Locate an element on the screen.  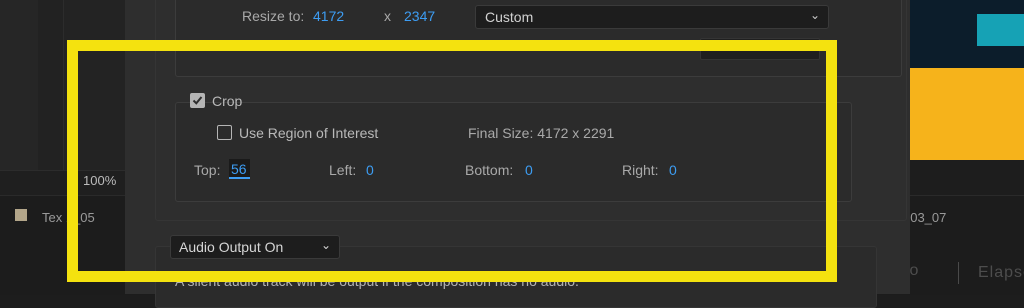
left-panel-column is located at coordinates (19, 97).